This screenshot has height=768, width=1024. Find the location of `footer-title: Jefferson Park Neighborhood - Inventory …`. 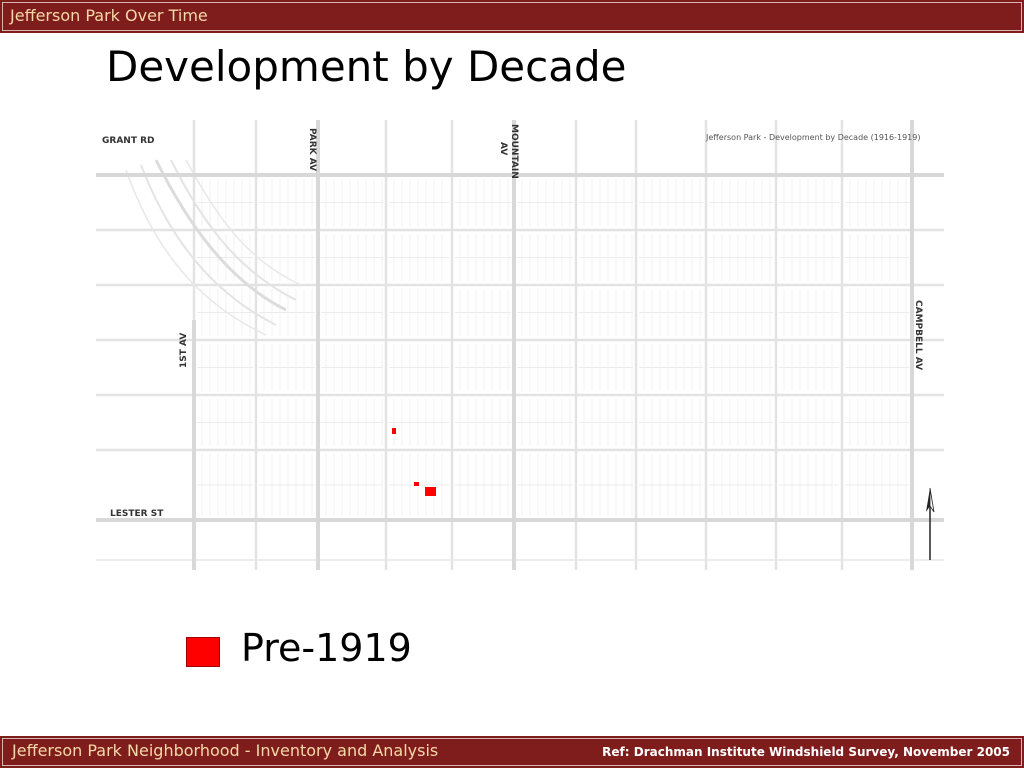

footer-title: Jefferson Park Neighborhood - Inventory … is located at coordinates (225, 750).